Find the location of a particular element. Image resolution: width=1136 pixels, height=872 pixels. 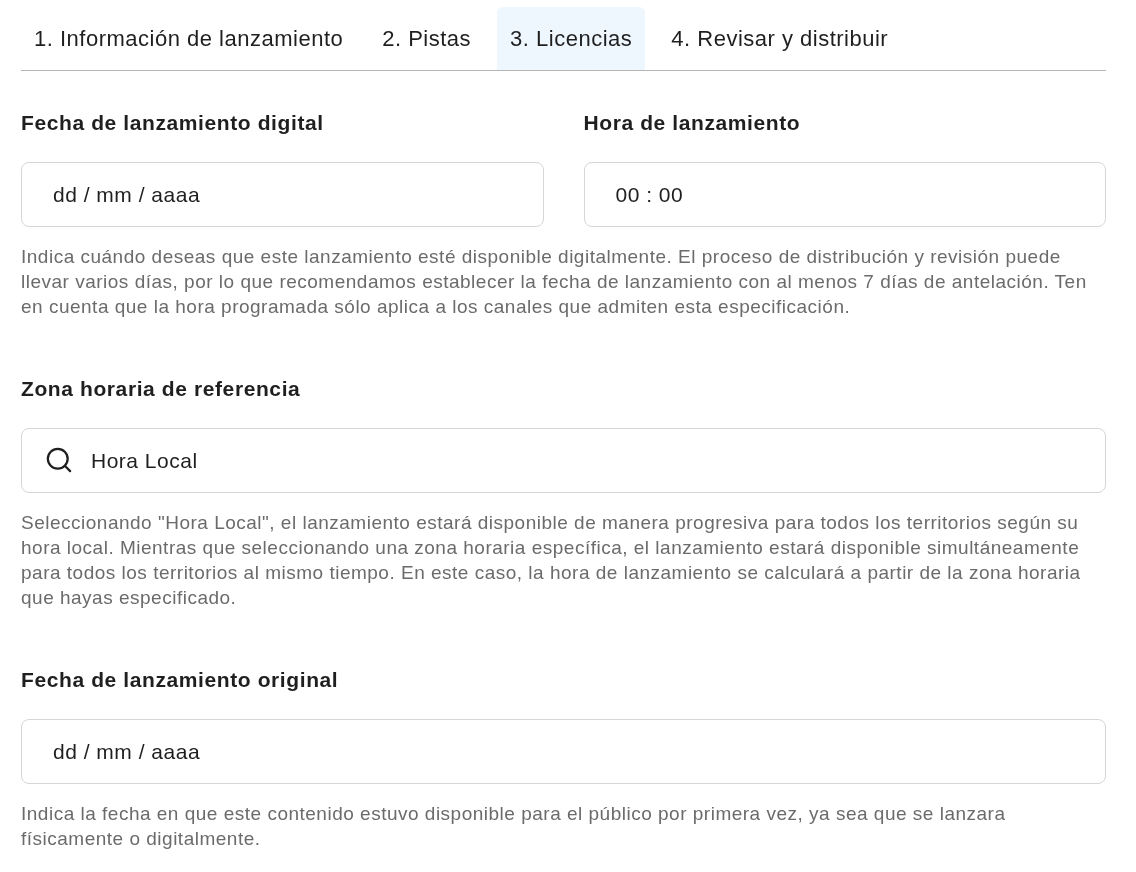

tab: 2. Pistas is located at coordinates (427, 38).